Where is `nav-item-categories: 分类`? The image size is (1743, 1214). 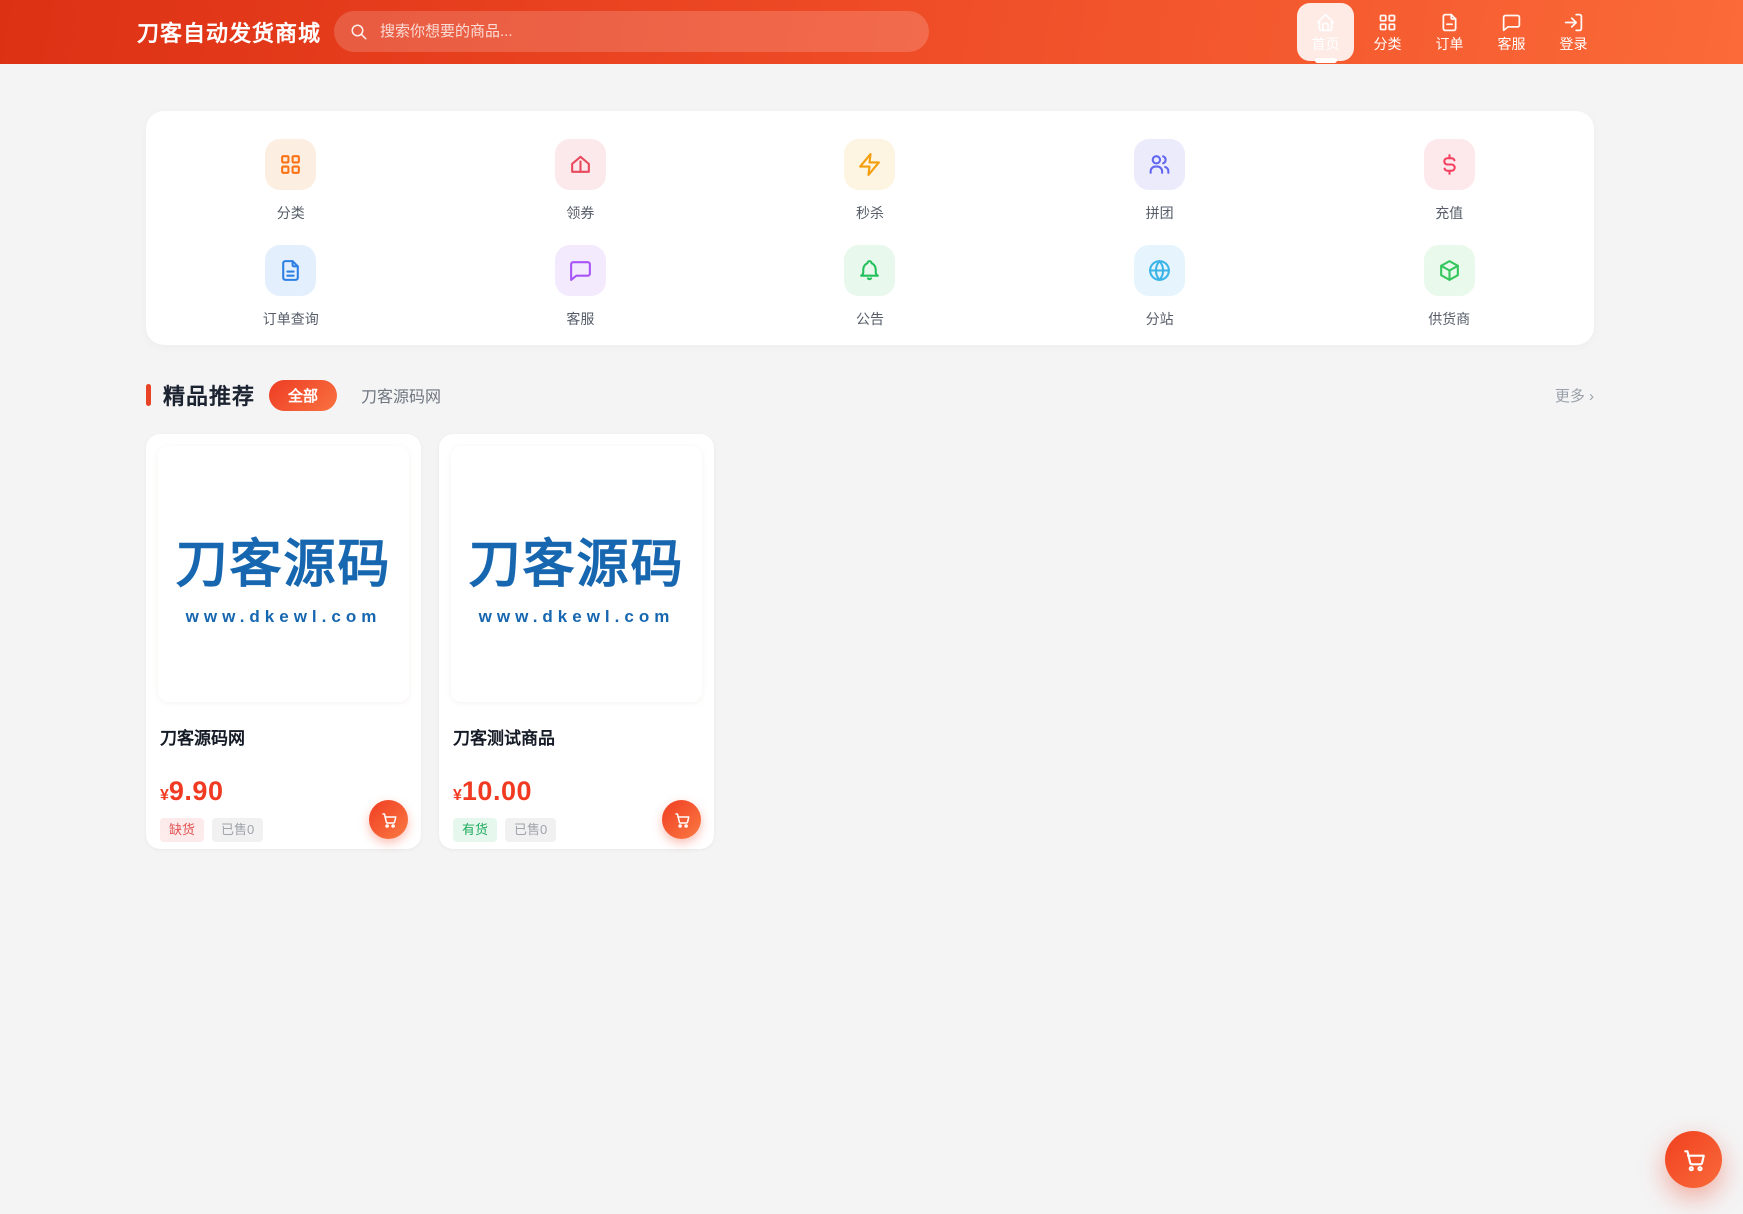 nav-item-categories: 分类 is located at coordinates (1387, 32).